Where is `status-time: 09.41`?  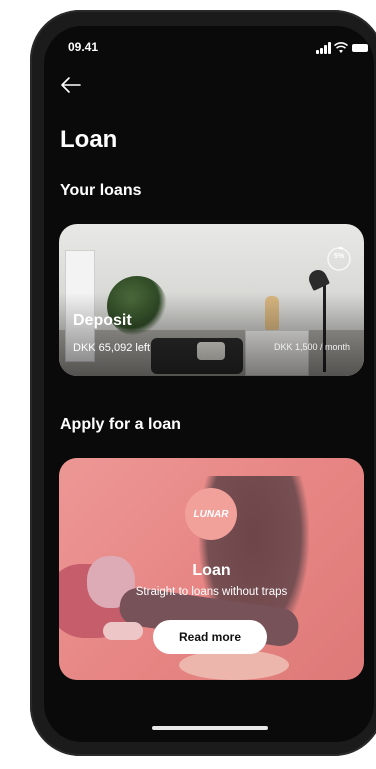
status-time: 09.41 is located at coordinates (83, 47).